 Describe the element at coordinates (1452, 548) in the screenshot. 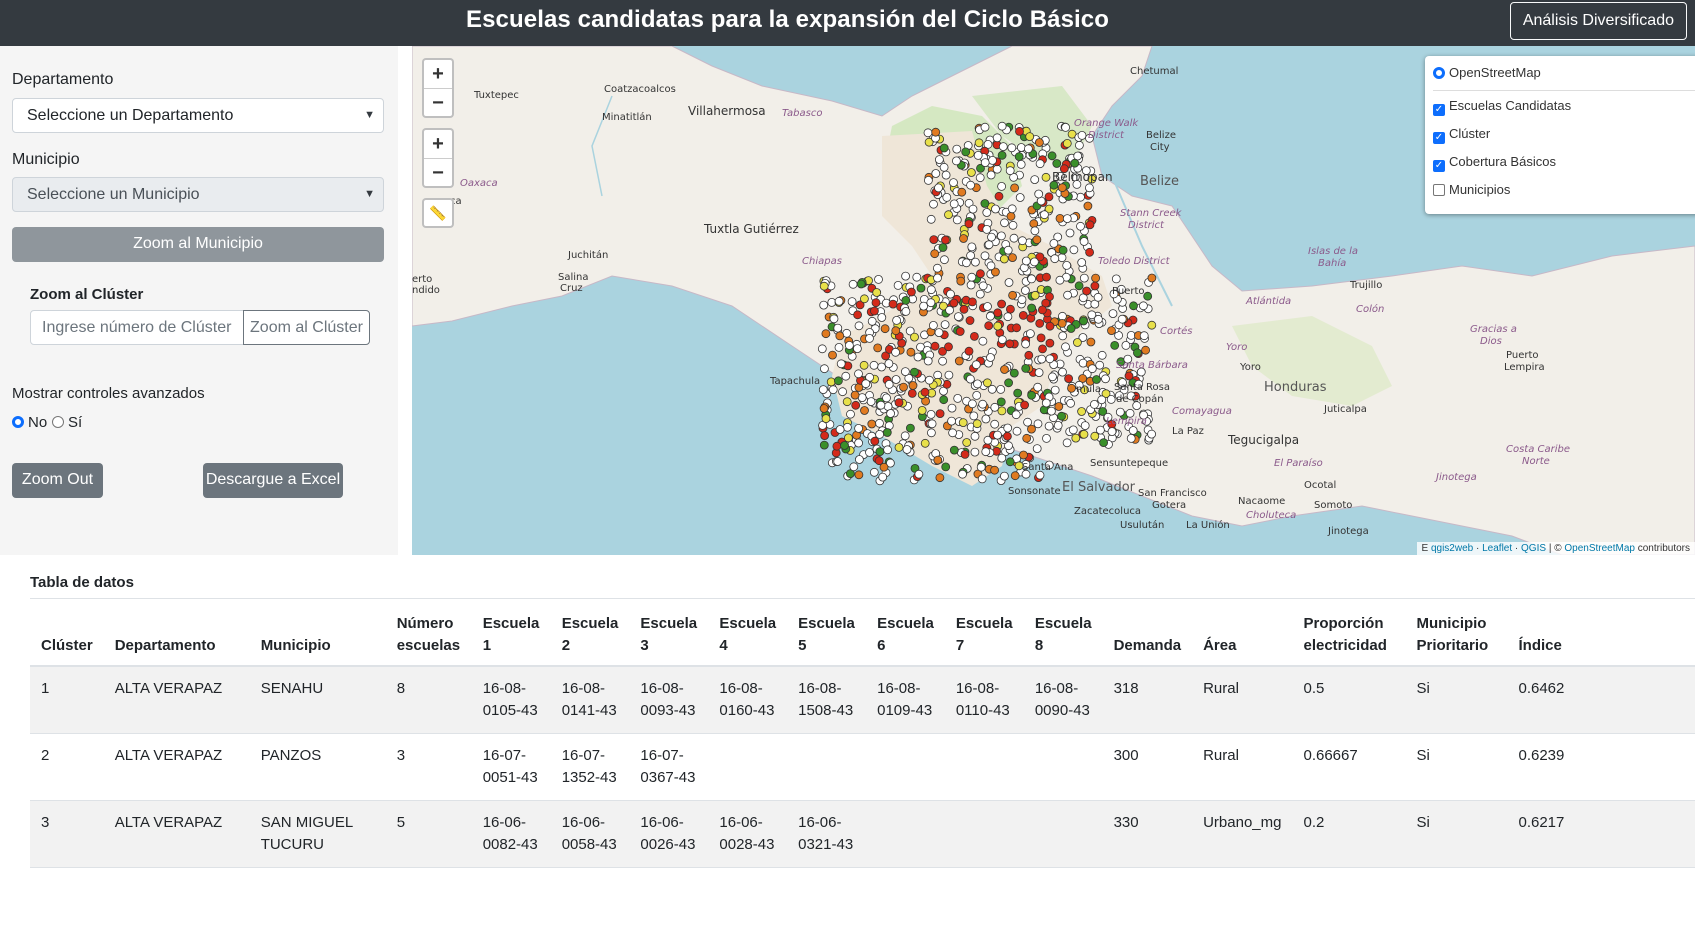

I see `qgis2web-link: qgis2web` at that location.